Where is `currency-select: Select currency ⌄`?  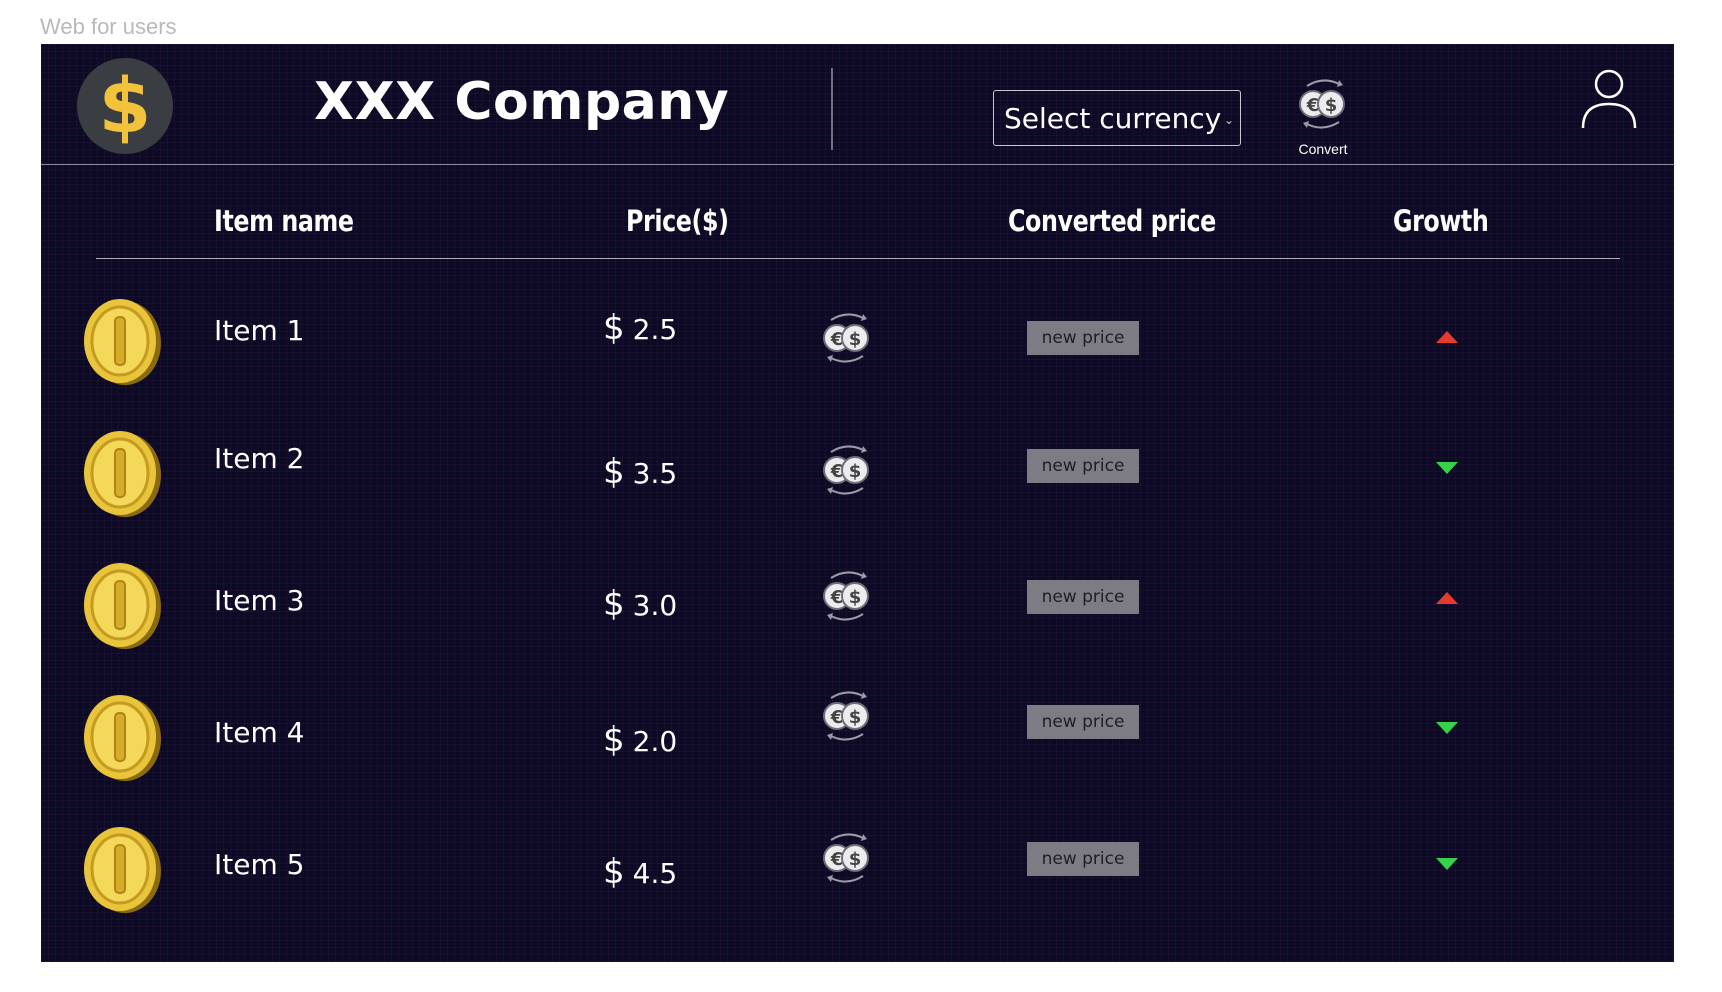
currency-select: Select currency ⌄ is located at coordinates (1117, 118).